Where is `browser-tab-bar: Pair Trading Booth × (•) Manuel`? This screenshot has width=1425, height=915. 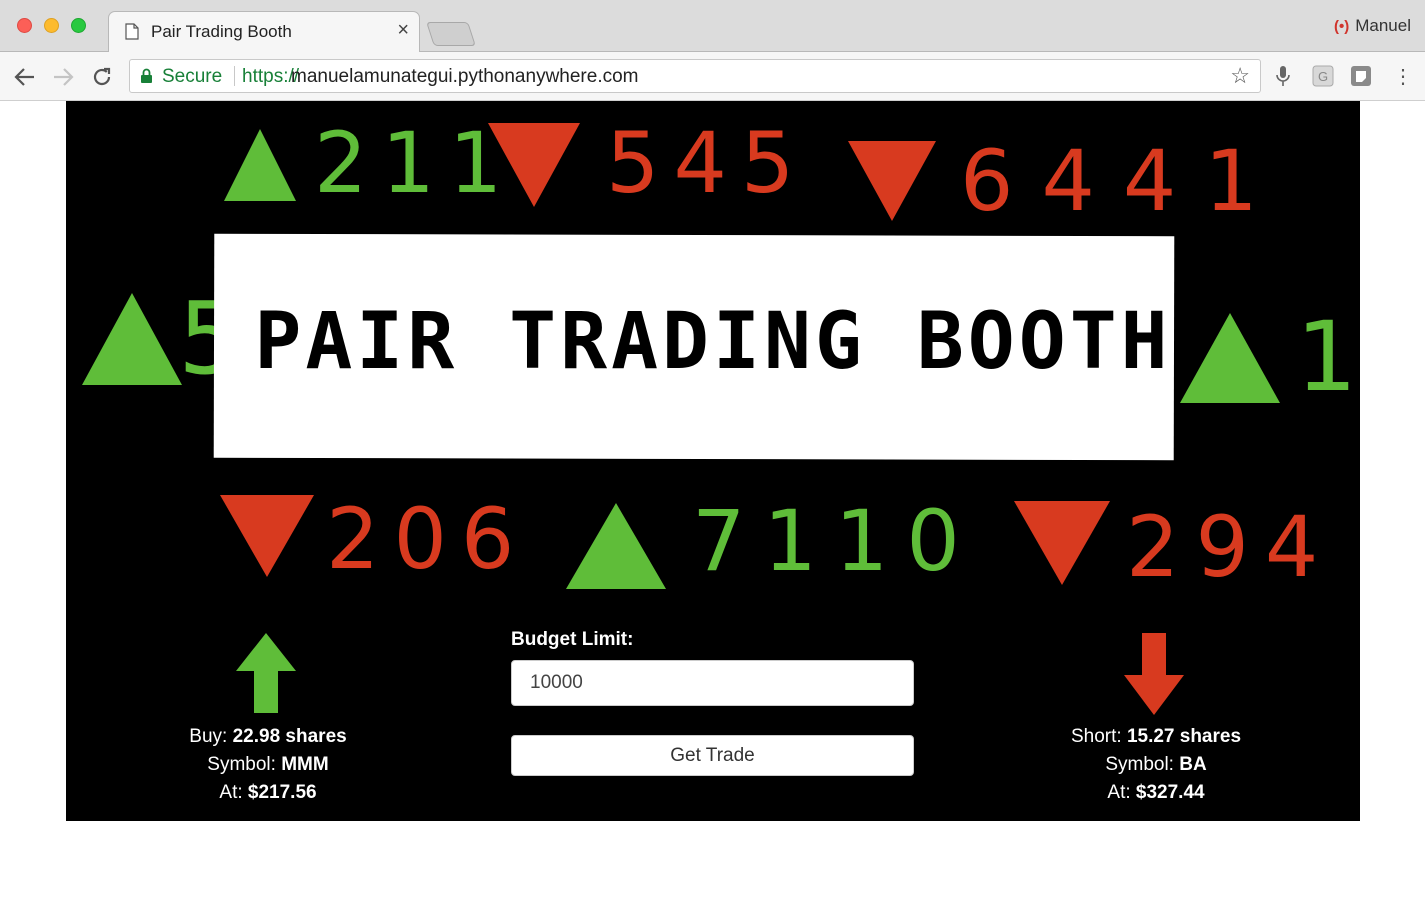 browser-tab-bar: Pair Trading Booth × (•) Manuel is located at coordinates (712, 26).